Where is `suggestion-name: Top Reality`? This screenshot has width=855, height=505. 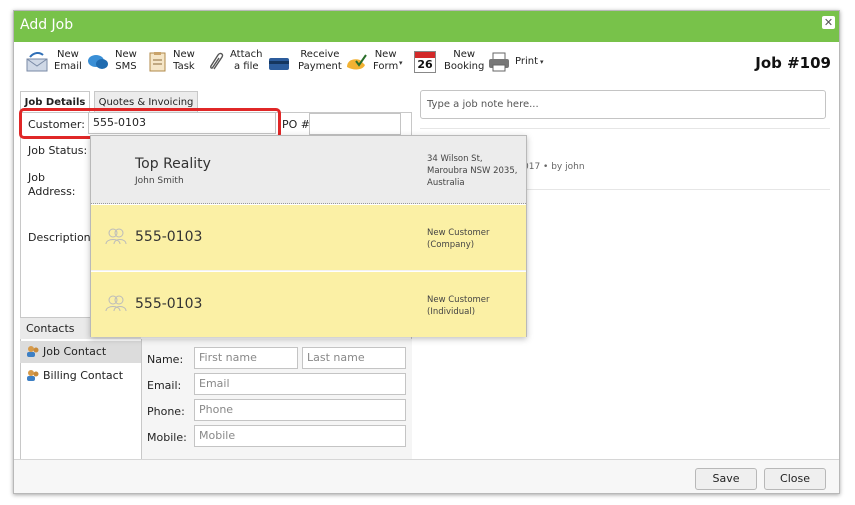 suggestion-name: Top Reality is located at coordinates (173, 164).